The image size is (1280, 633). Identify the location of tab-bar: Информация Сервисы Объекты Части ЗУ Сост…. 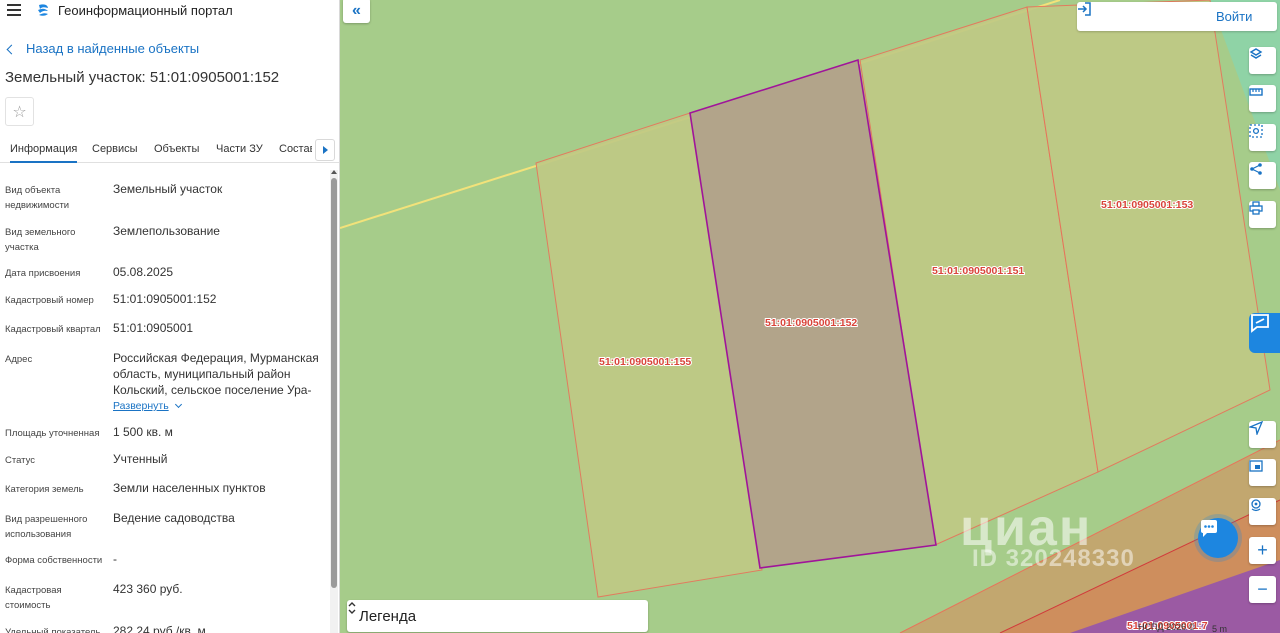
(169, 150).